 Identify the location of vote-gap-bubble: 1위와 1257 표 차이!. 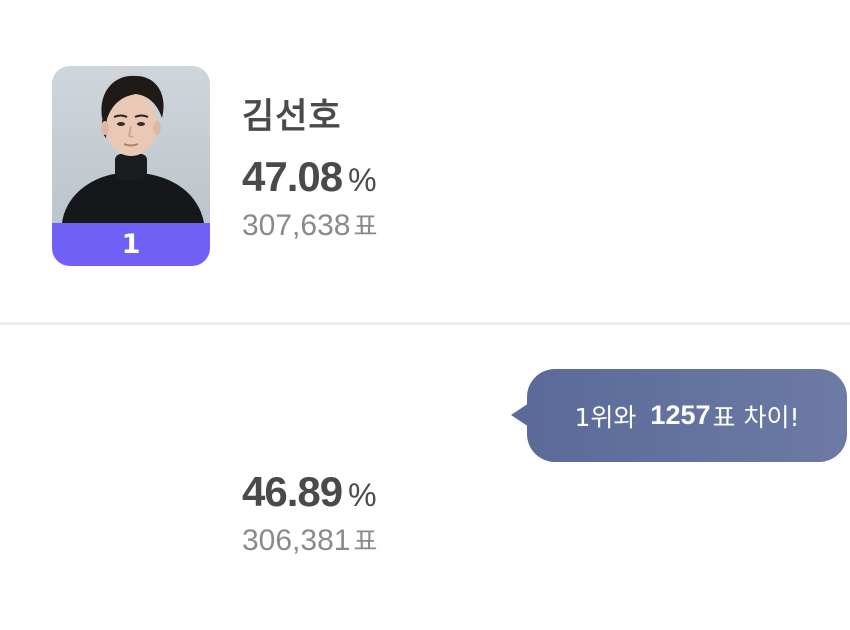
(687, 415).